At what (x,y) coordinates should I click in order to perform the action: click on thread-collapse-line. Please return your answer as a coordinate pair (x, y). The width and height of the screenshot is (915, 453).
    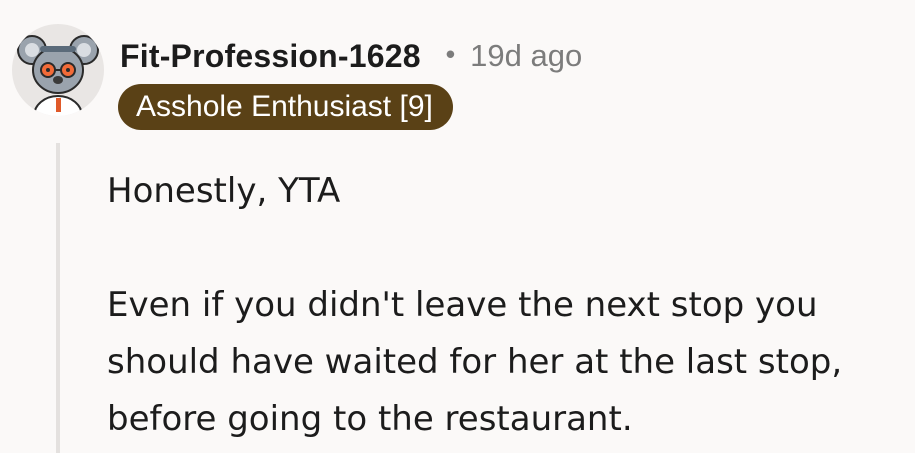
    Looking at the image, I should click on (58, 298).